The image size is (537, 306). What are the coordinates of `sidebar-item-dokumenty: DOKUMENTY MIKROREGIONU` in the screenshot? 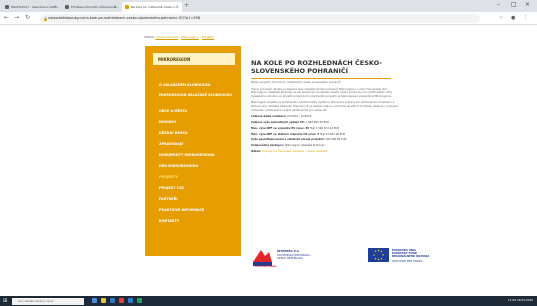 It's located at (196, 155).